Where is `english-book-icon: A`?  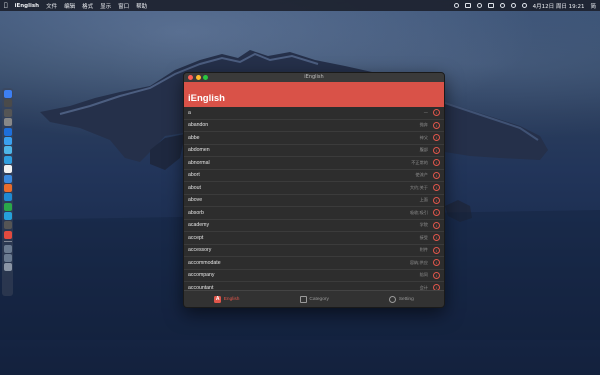 english-book-icon: A is located at coordinates (218, 299).